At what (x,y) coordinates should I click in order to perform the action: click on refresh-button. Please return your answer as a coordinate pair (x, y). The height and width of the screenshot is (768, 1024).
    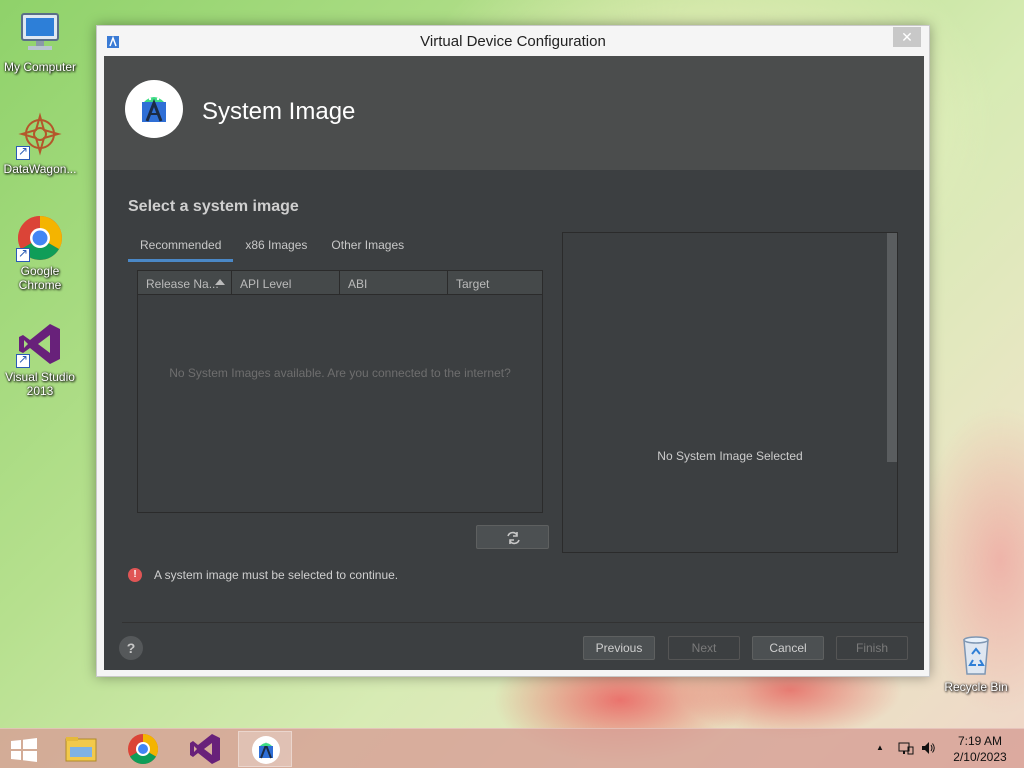
    Looking at the image, I should click on (512, 537).